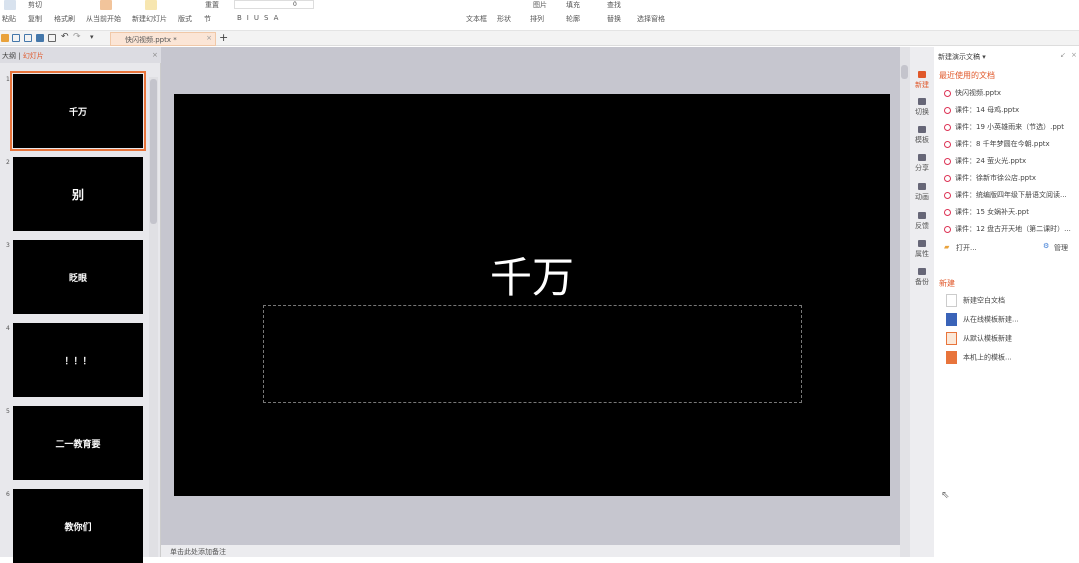 Image resolution: width=1079 pixels, height=563 pixels. Describe the element at coordinates (8, 79) in the screenshot. I see `slide-number: 1` at that location.